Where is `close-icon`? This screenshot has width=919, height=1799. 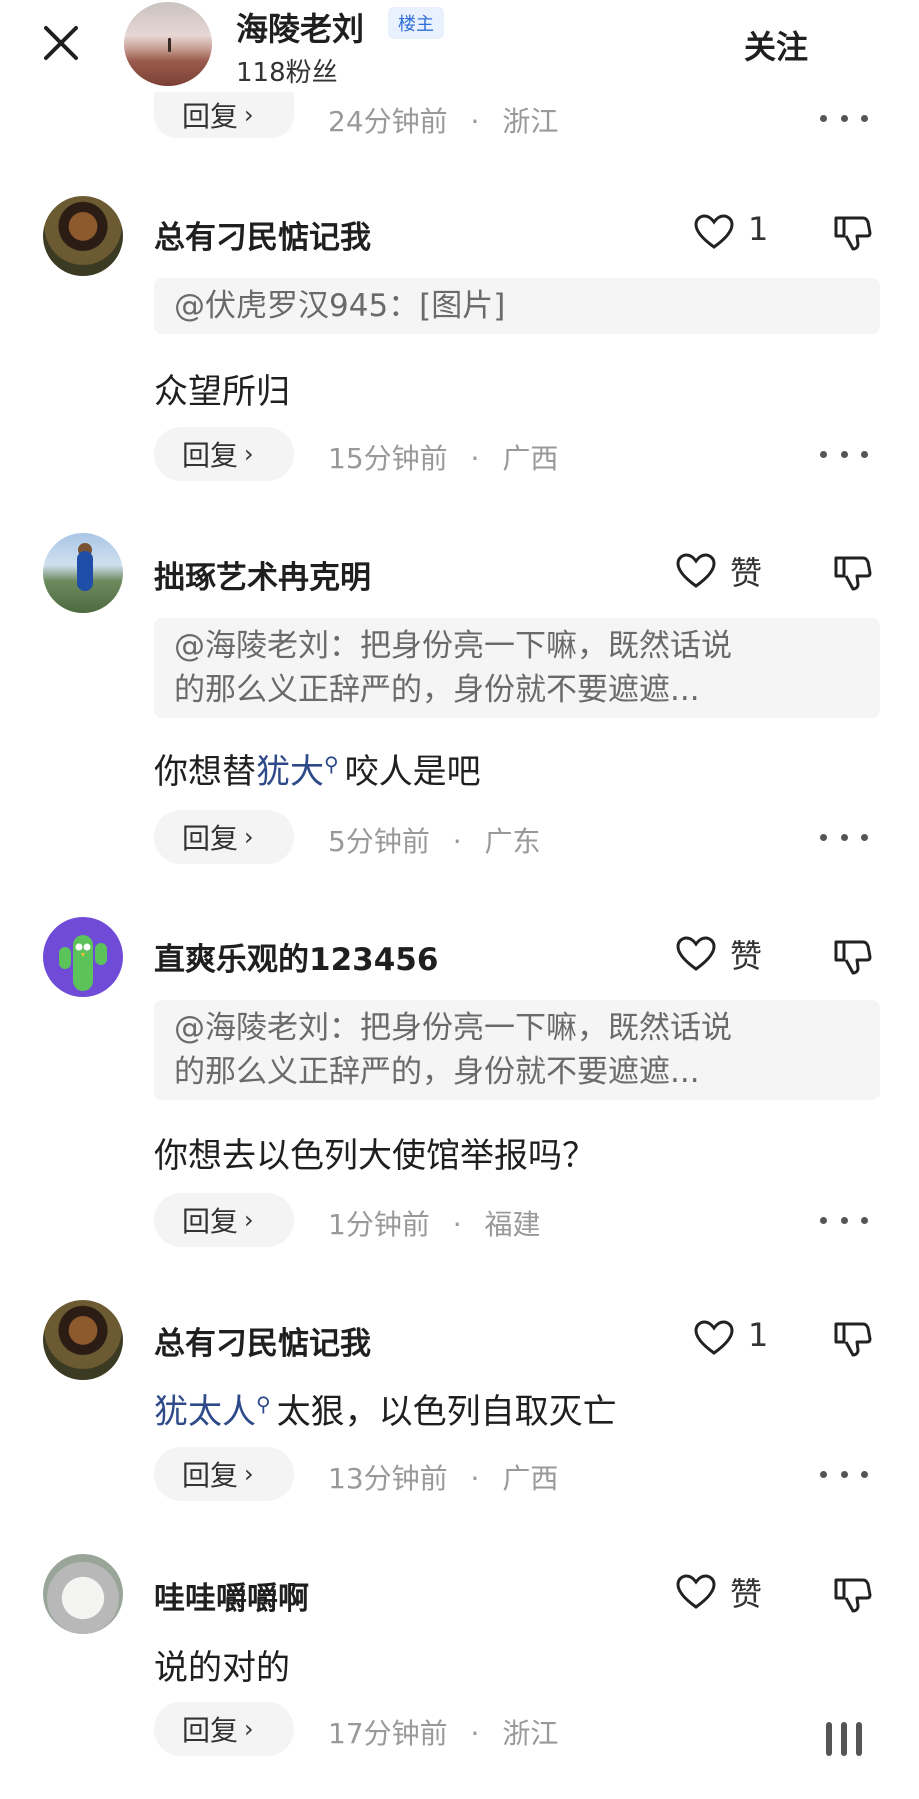 close-icon is located at coordinates (61, 43).